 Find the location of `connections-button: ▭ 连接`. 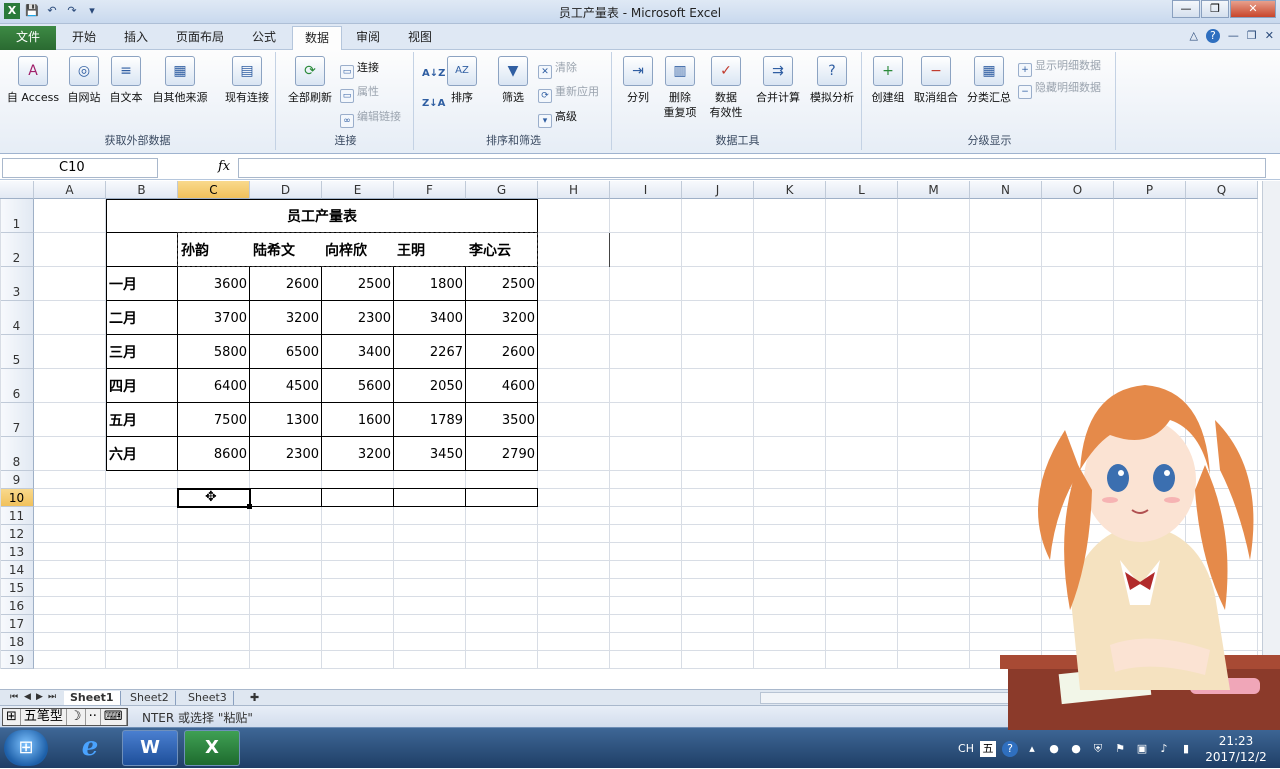

connections-button: ▭ 连接 is located at coordinates (359, 69).